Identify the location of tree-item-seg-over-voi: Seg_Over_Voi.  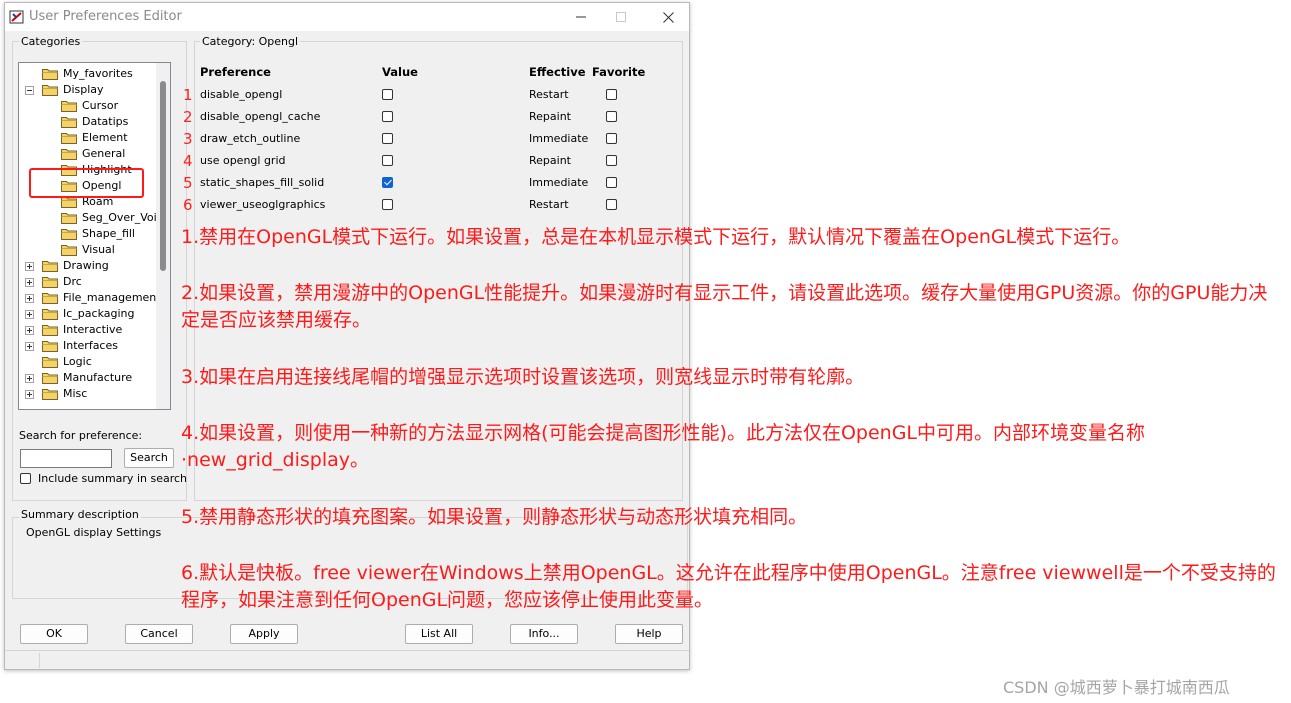
(88, 218).